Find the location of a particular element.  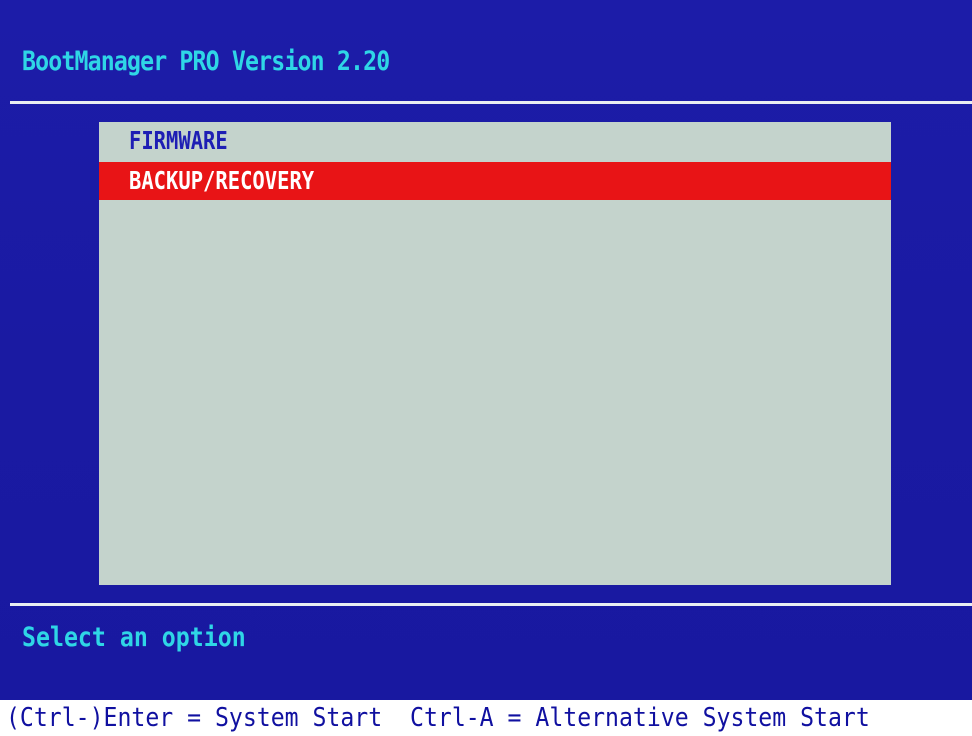

hint-enter-system-start: (Ctrl-)Enter = System Start is located at coordinates (194, 718).